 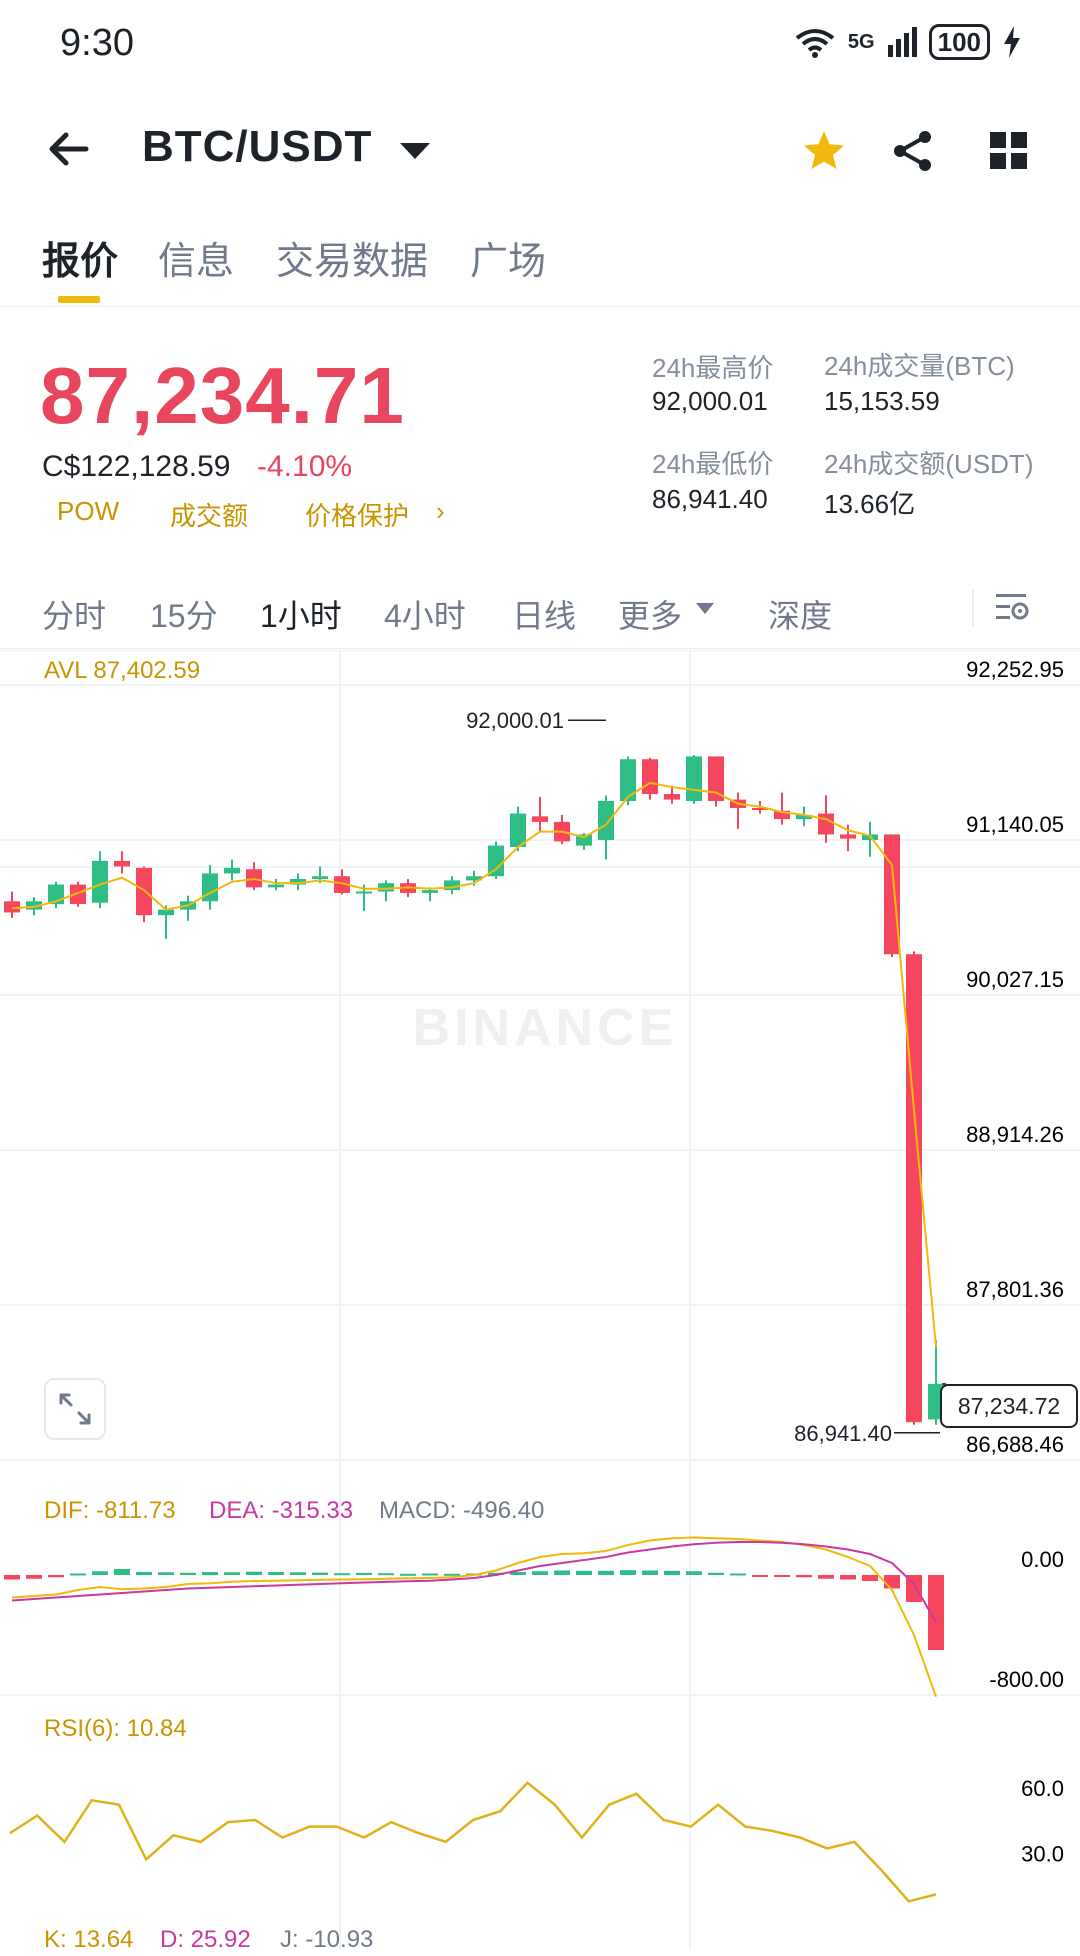 What do you see at coordinates (705, 608) in the screenshot?
I see `more-caret-icon` at bounding box center [705, 608].